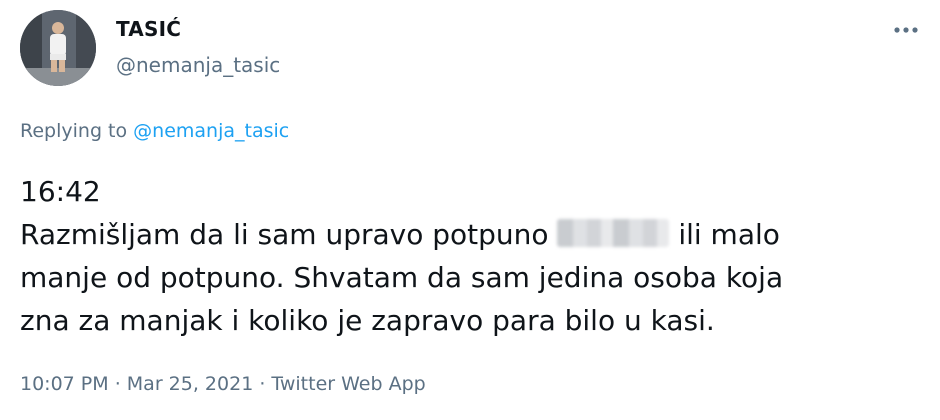  I want to click on display-name: TASIĆ, so click(148, 29).